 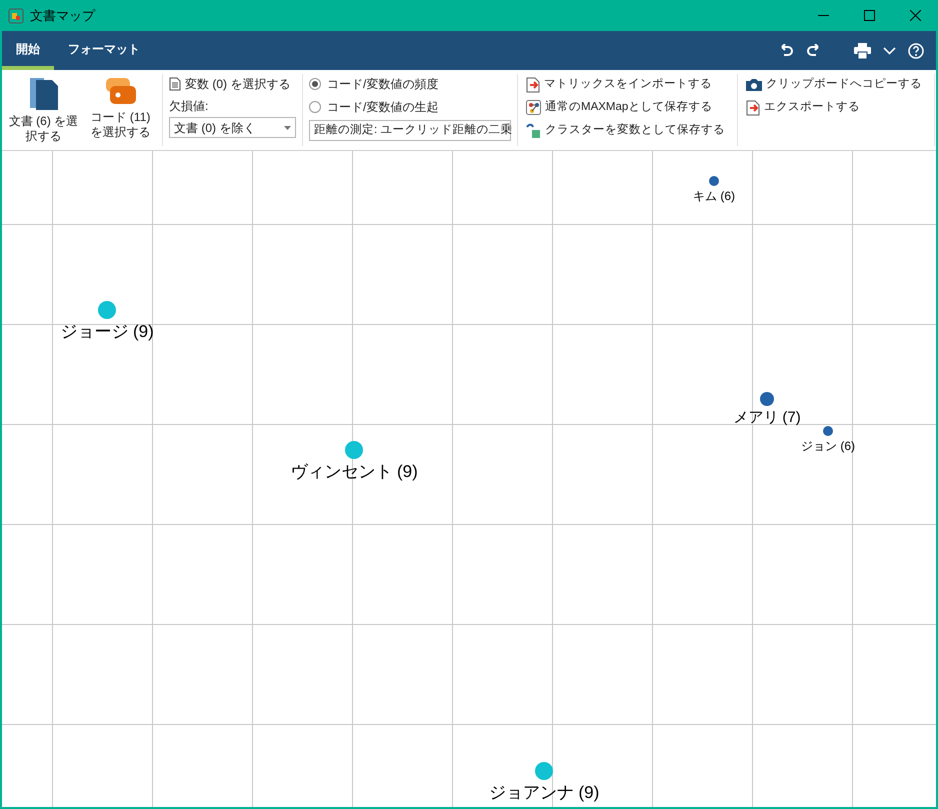 I want to click on table-icon, so click(x=175, y=84).